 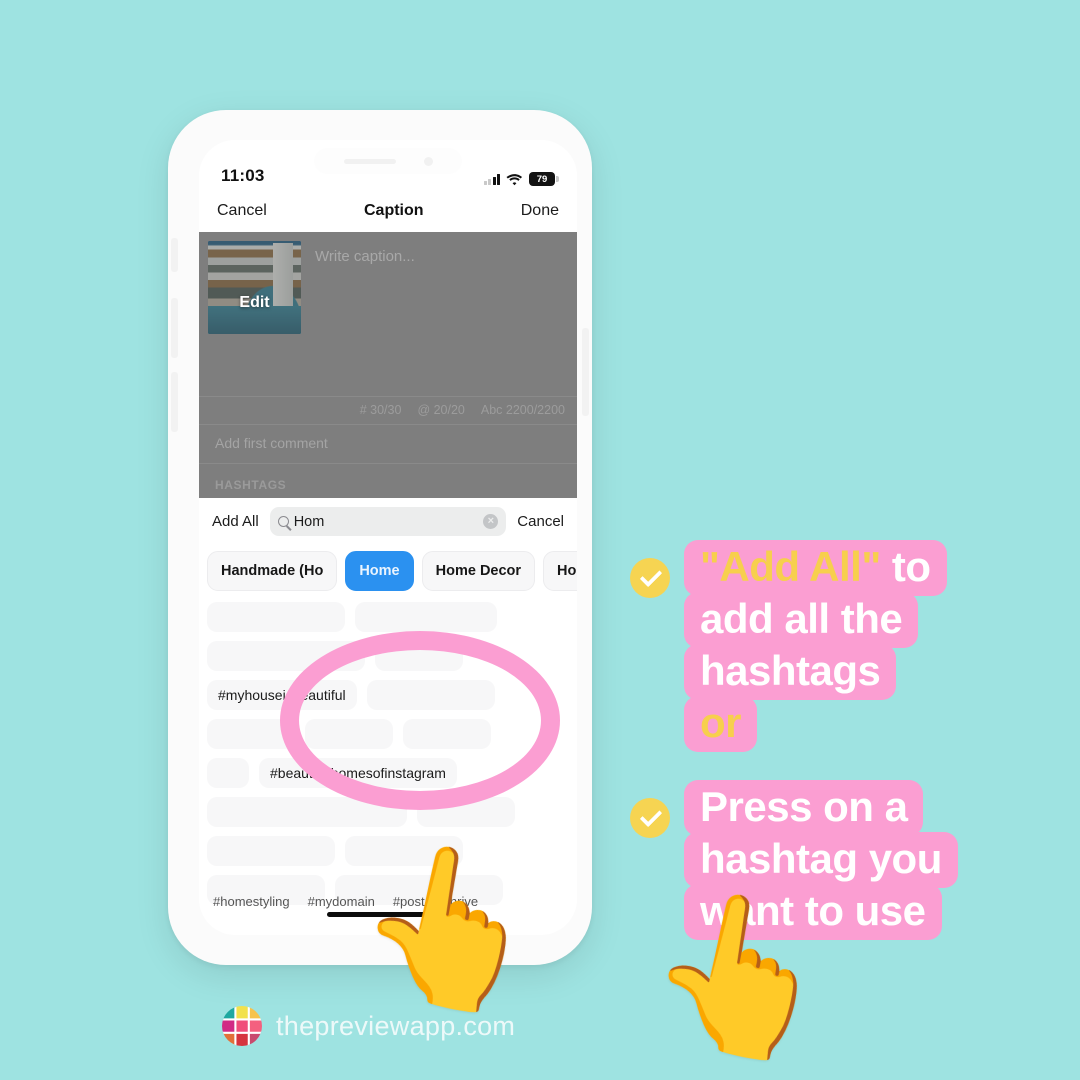 I want to click on hashtag-group-tabs: Handmade (HoHomeHome DecorHome, so click(x=388, y=572).